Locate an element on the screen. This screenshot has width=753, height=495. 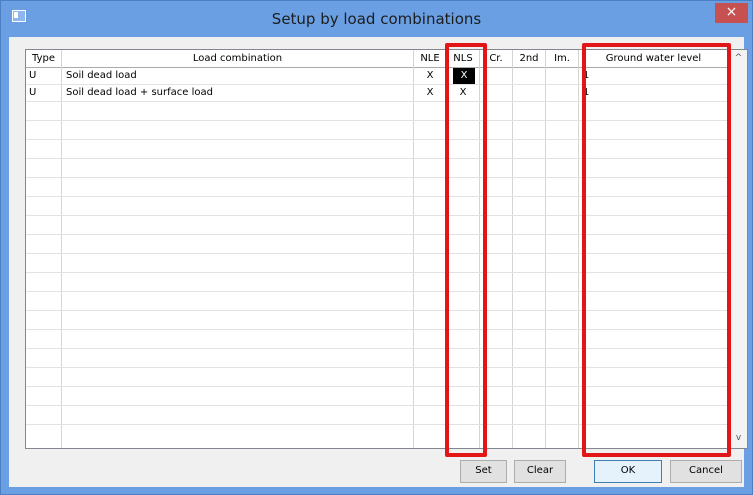
scroll-down-arrow-icon: v is located at coordinates (738, 438).